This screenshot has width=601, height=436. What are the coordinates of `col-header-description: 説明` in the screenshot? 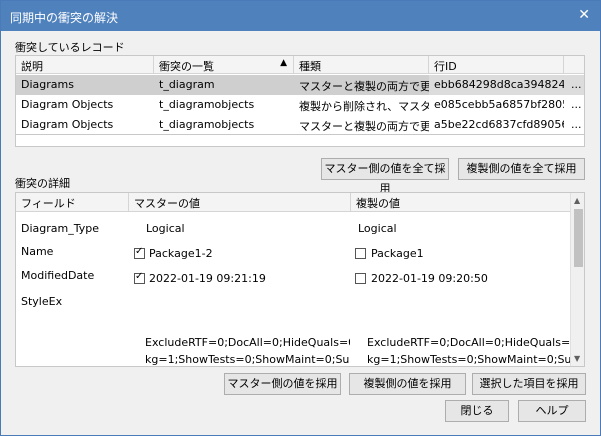 It's located at (85, 65).